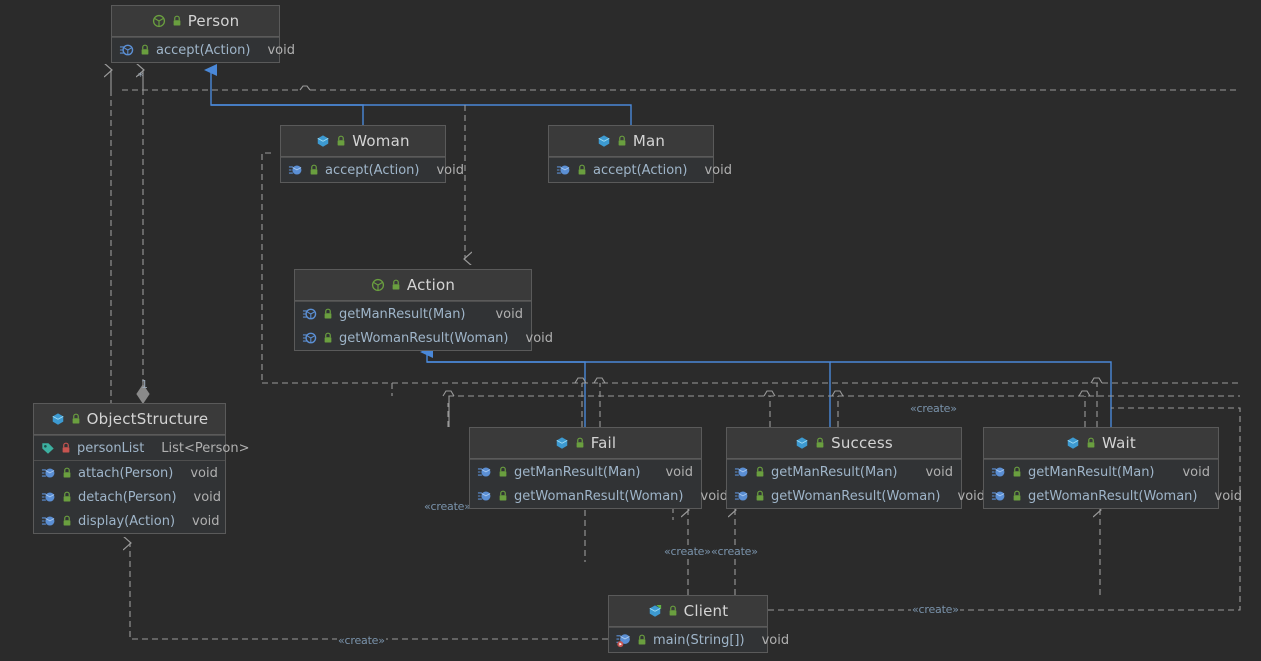 The height and width of the screenshot is (661, 1261). Describe the element at coordinates (126, 50) in the screenshot. I see `abstract-method-icon` at that location.